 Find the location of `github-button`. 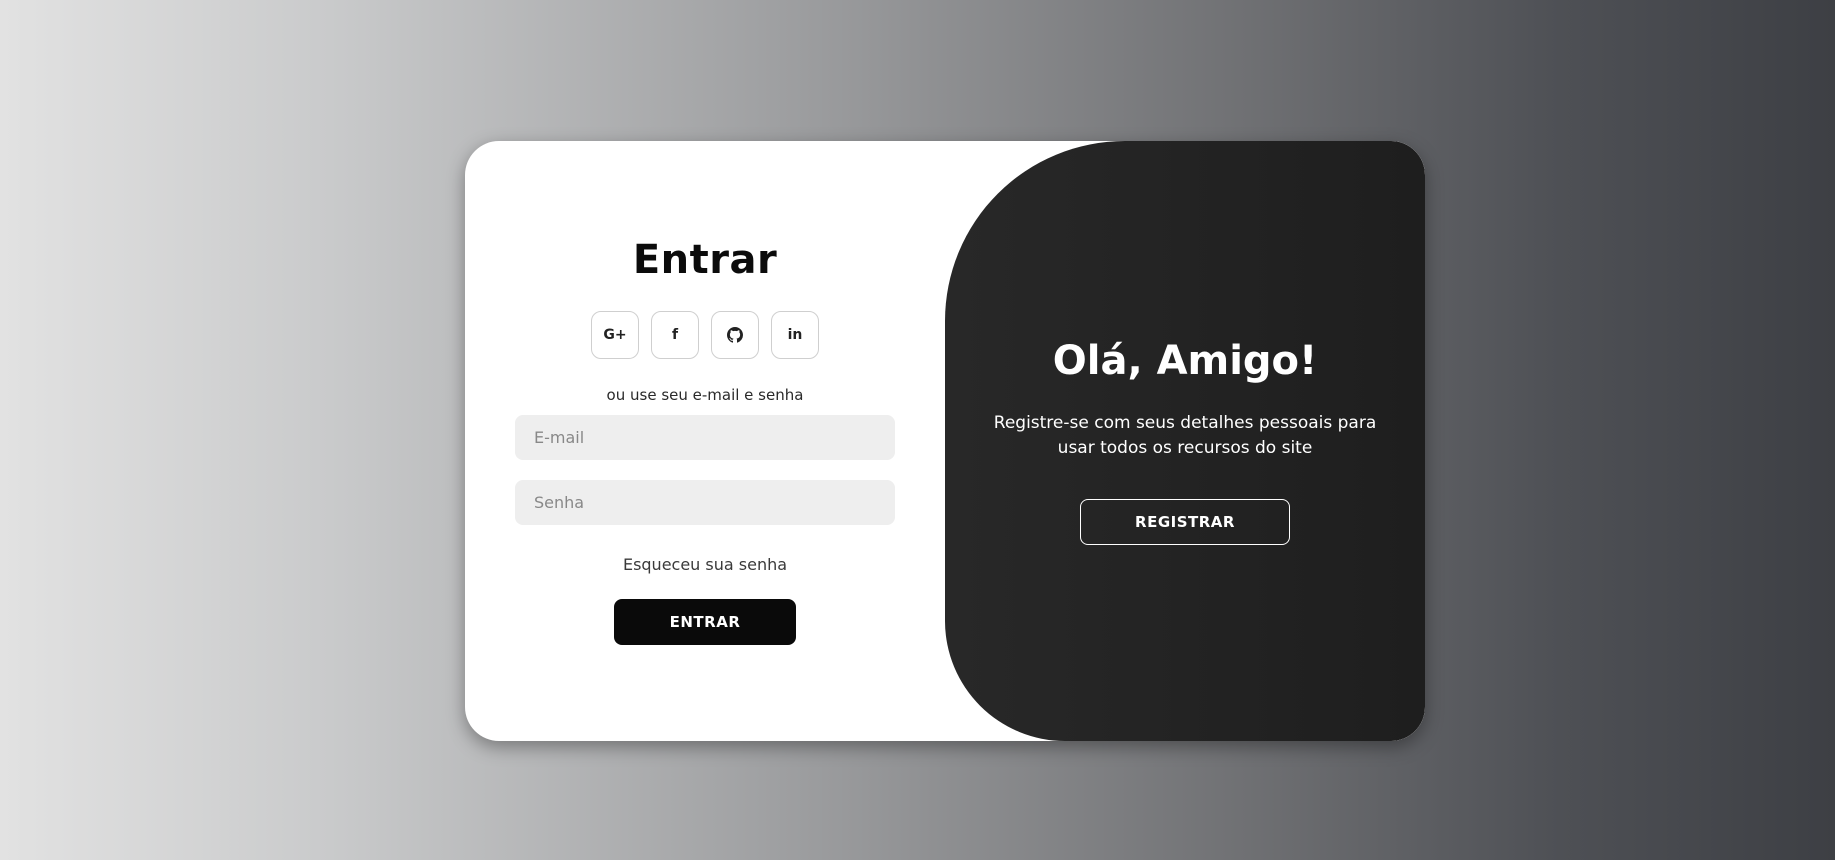

github-button is located at coordinates (735, 335).